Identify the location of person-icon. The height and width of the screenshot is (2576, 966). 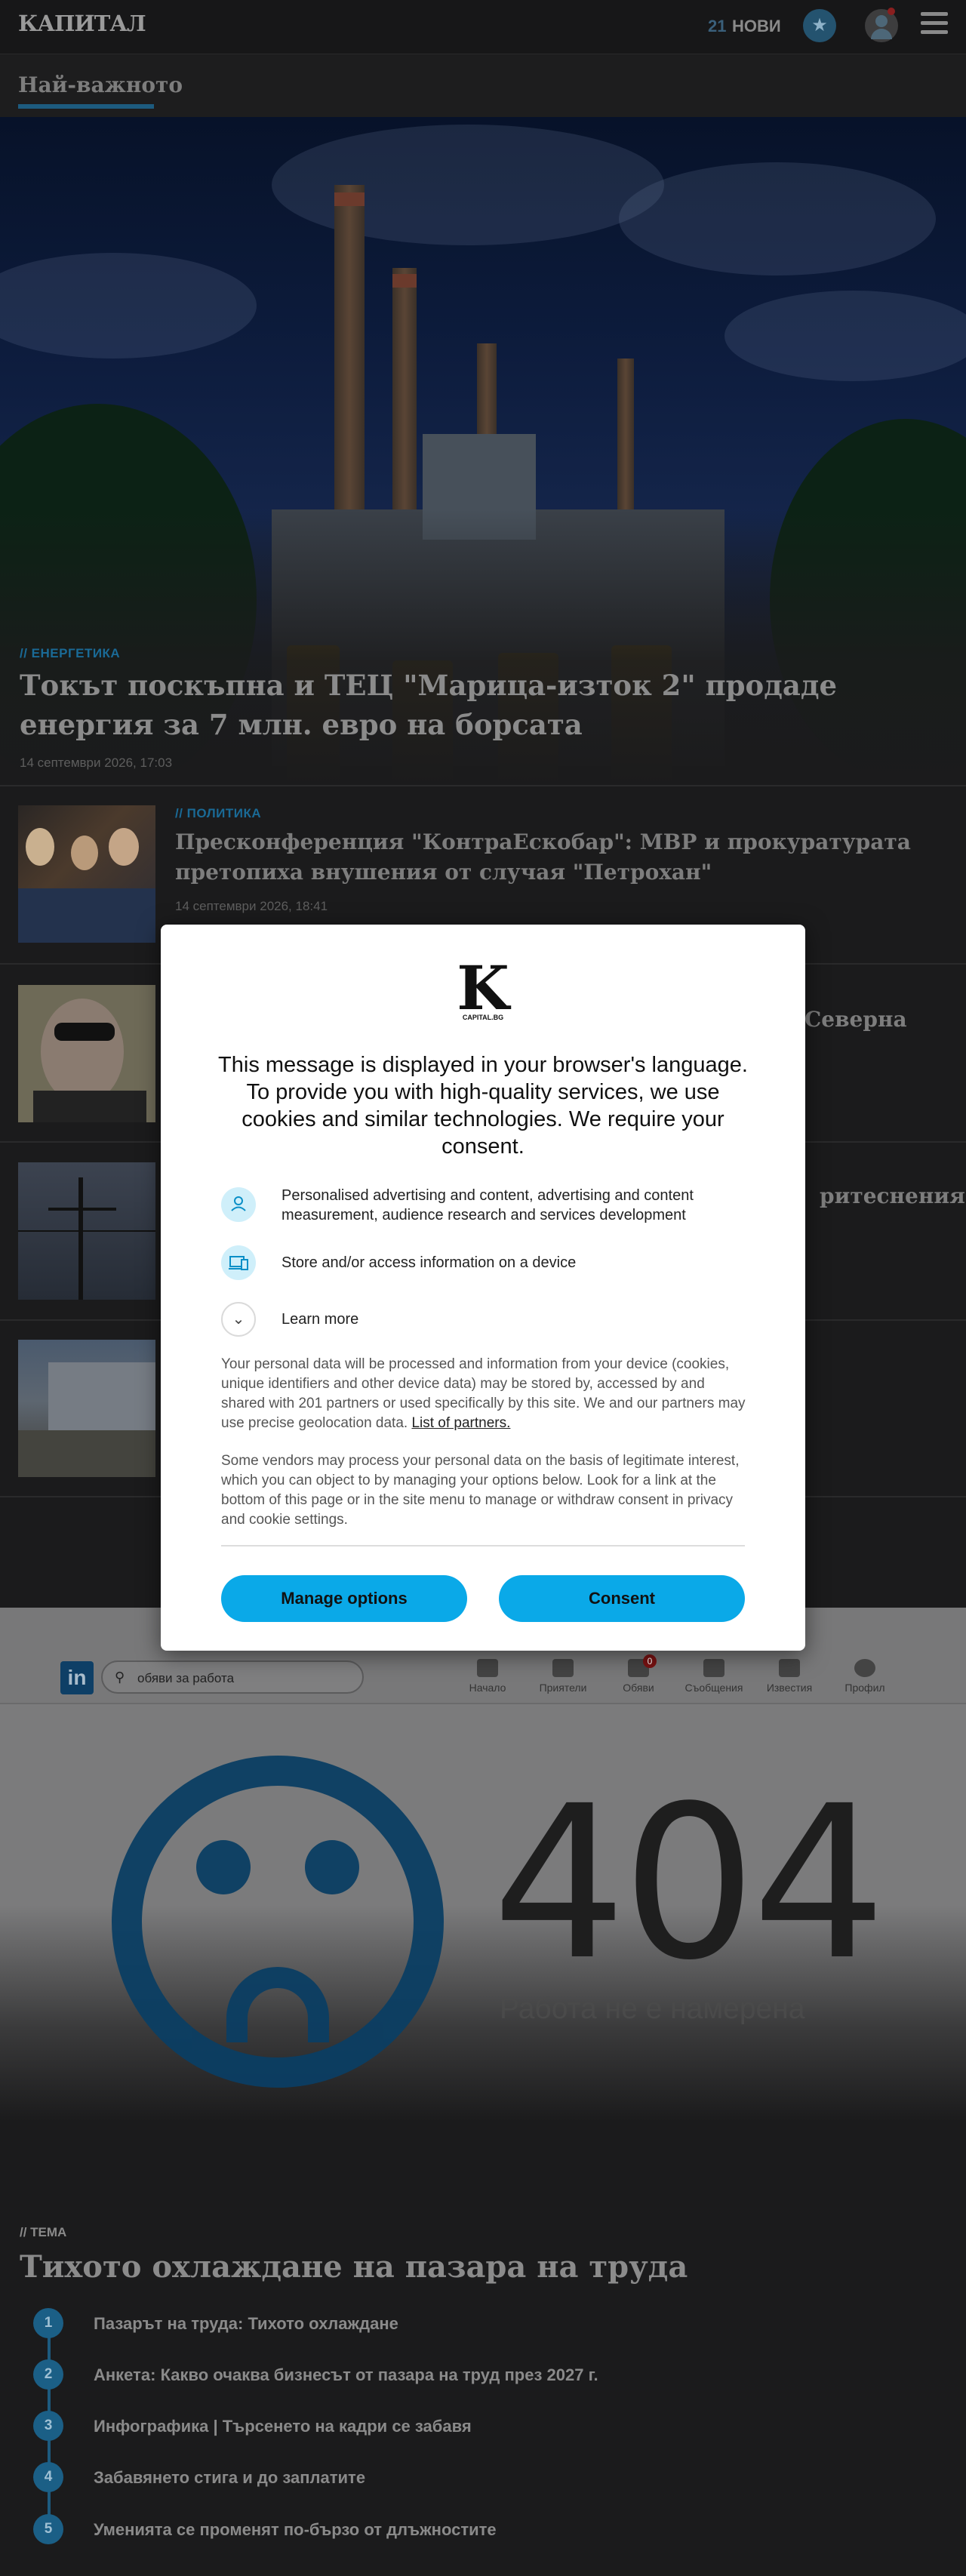
(238, 1204).